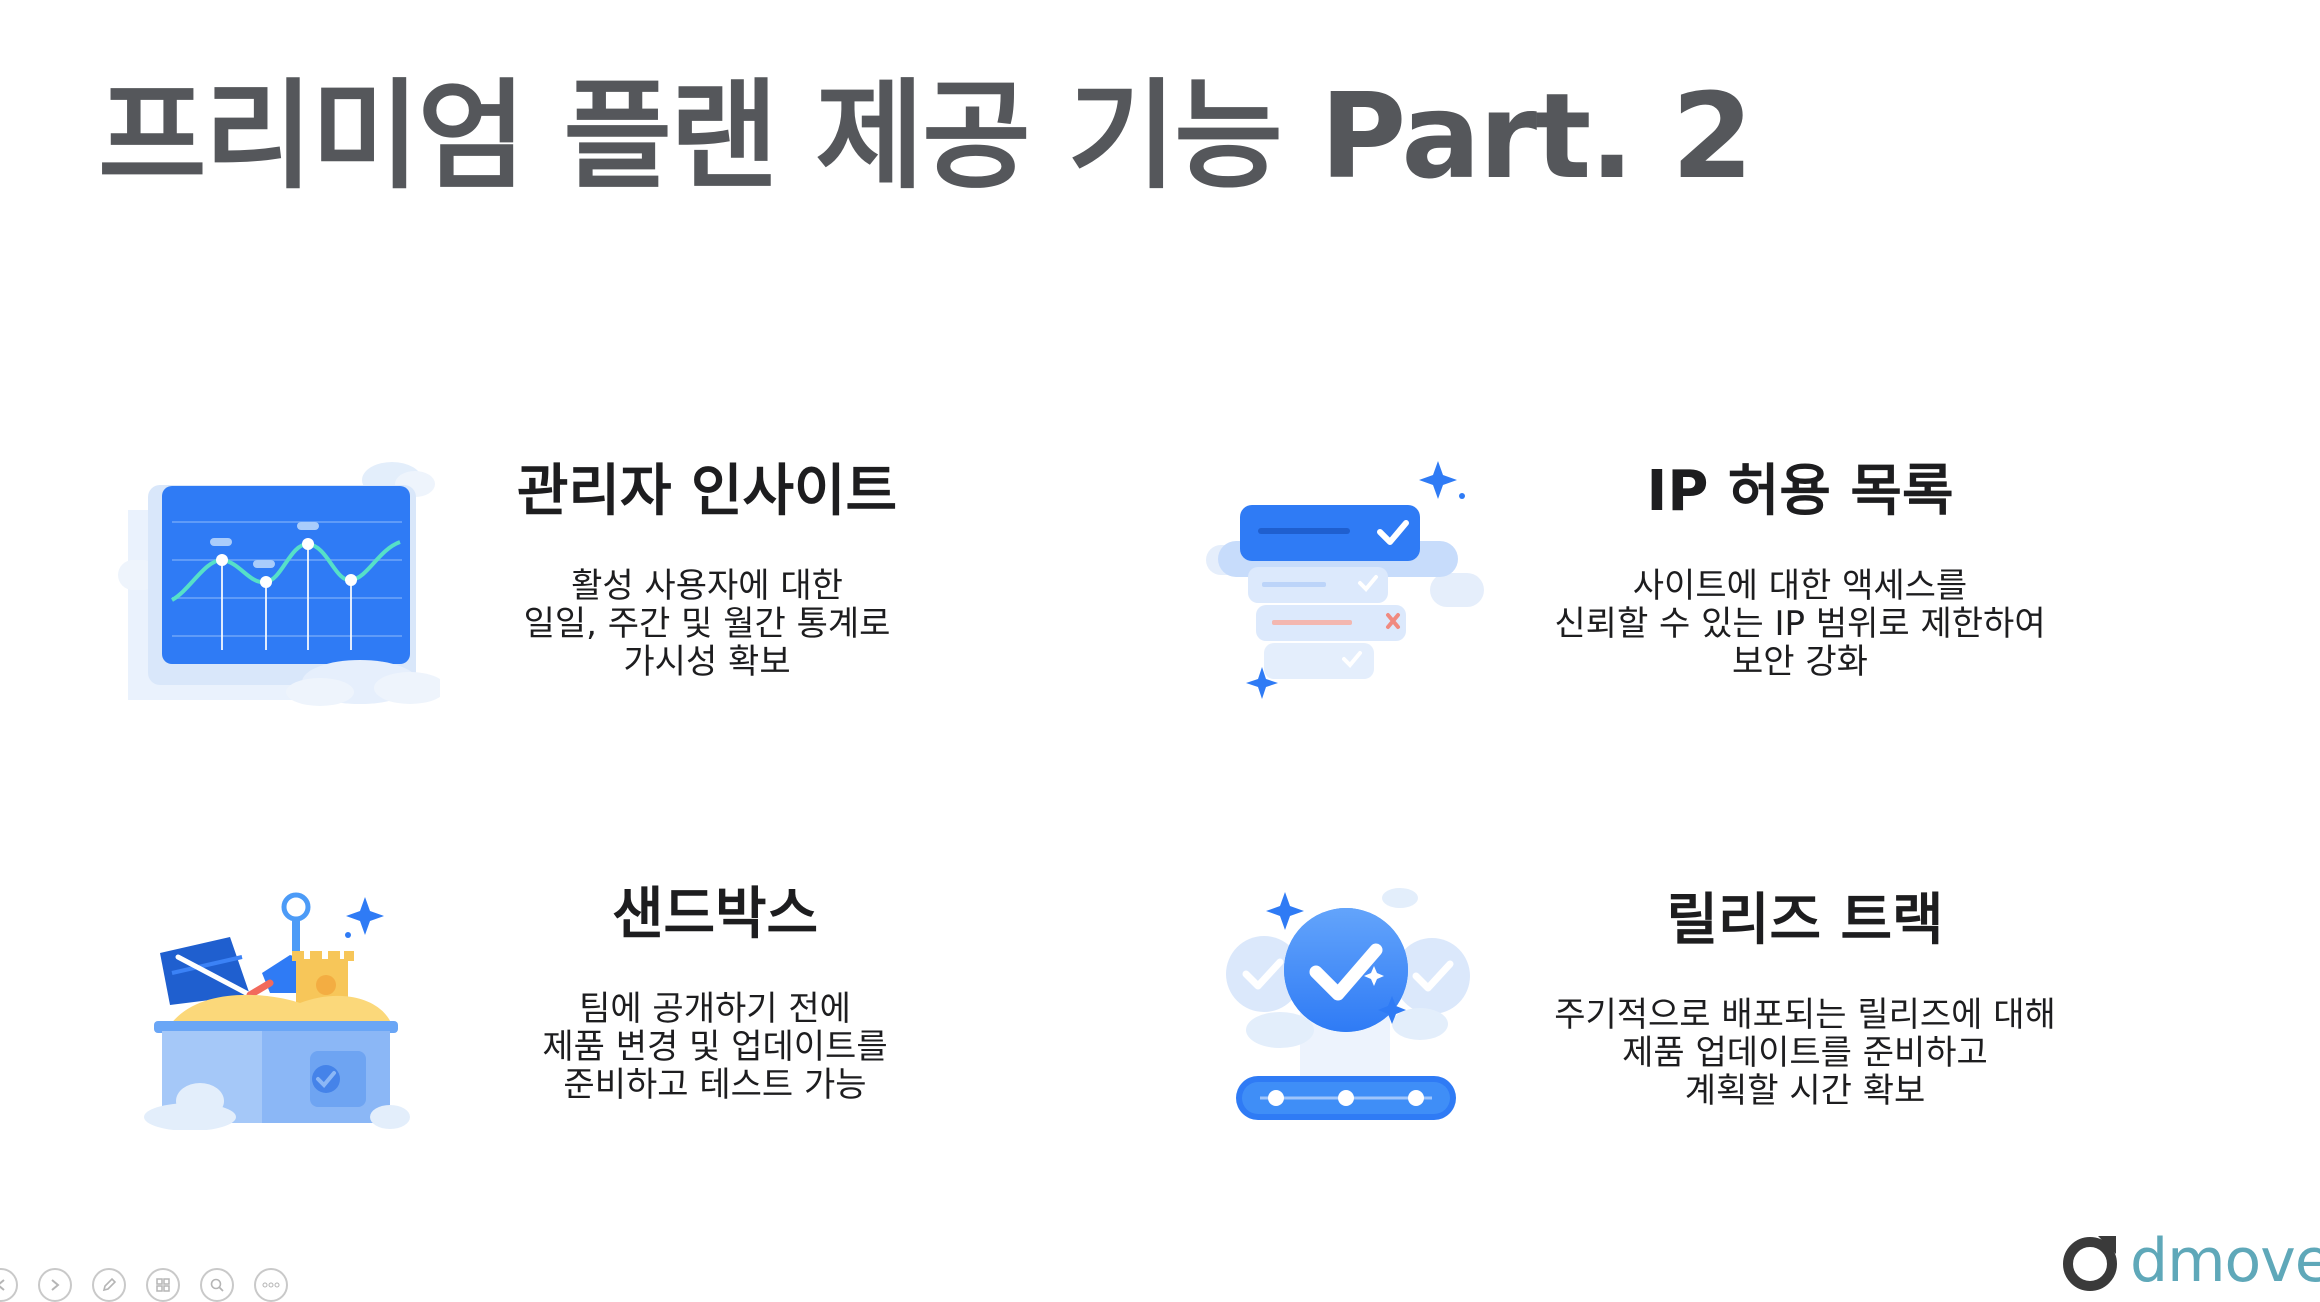  Describe the element at coordinates (163, 1285) in the screenshot. I see `grid-icon` at that location.